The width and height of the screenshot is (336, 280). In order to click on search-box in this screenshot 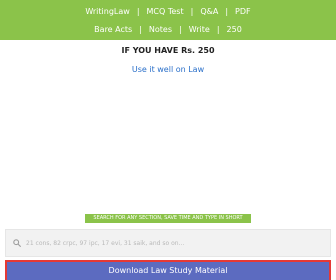, I will do `click(168, 243)`.